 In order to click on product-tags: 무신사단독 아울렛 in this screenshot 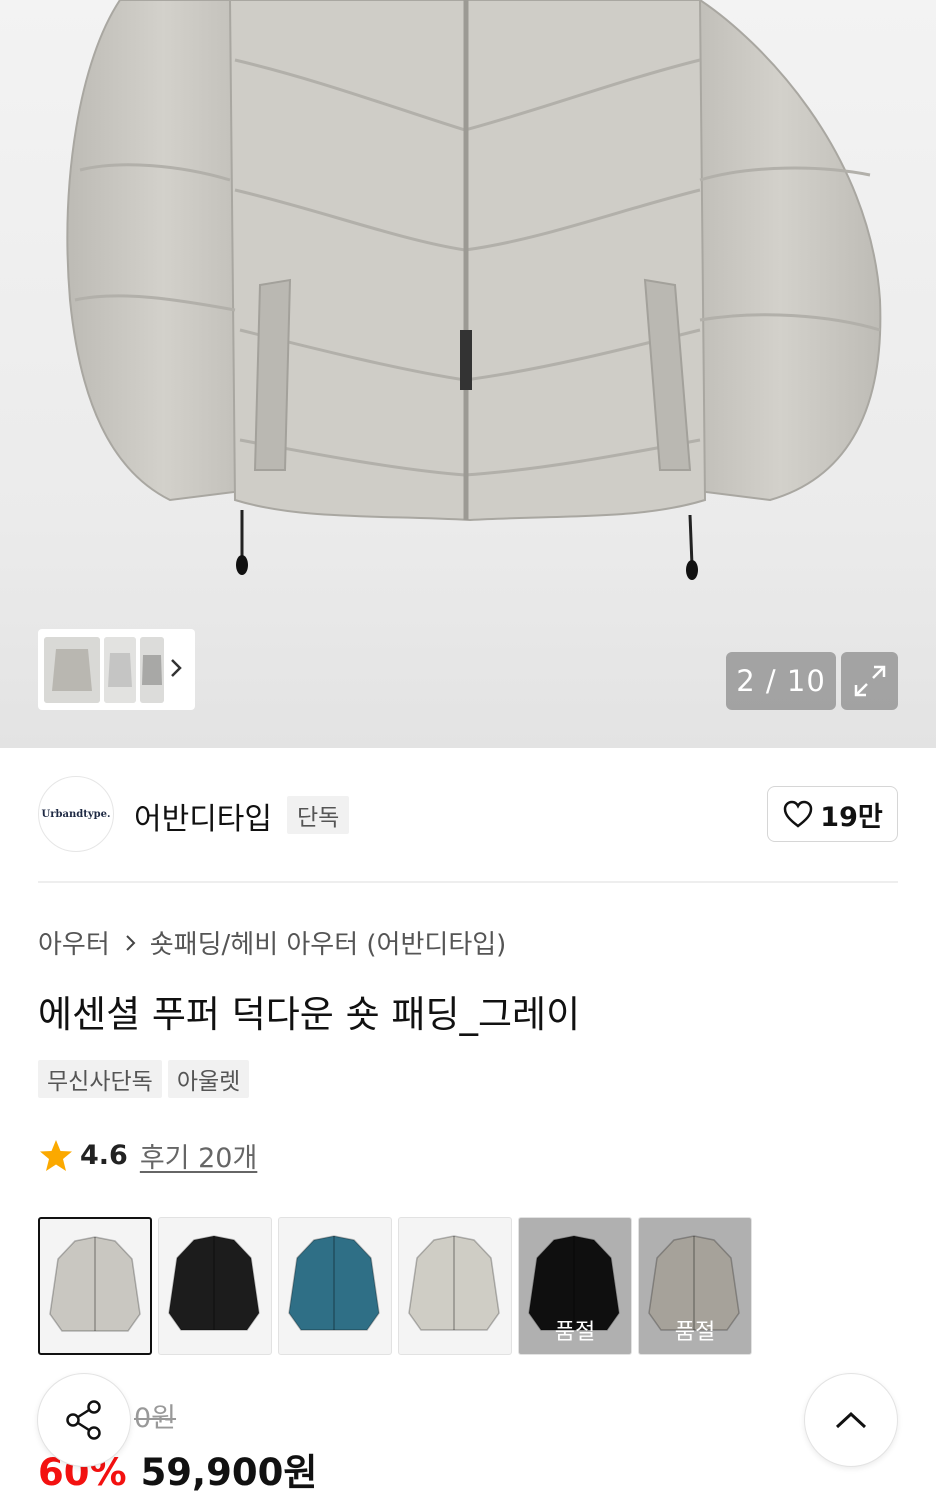, I will do `click(144, 1079)`.